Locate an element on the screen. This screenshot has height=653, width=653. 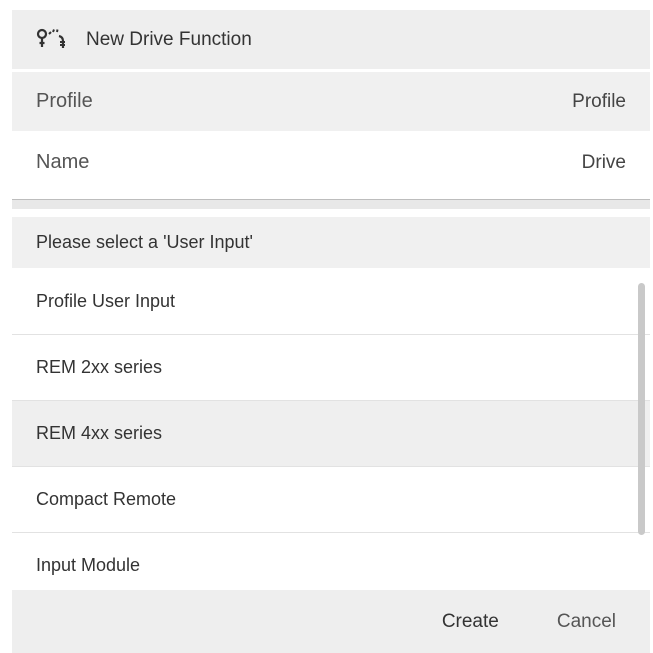
name-value: Drive is located at coordinates (604, 163).